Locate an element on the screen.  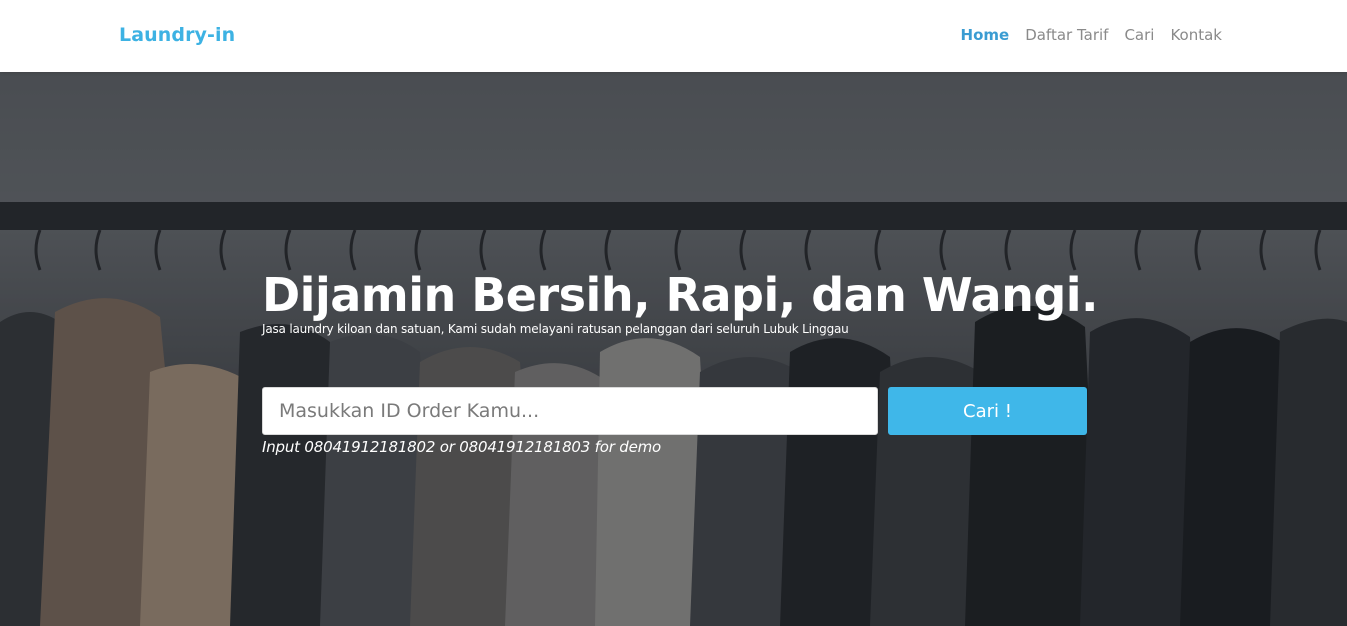
order-id-search-input is located at coordinates (570, 411).